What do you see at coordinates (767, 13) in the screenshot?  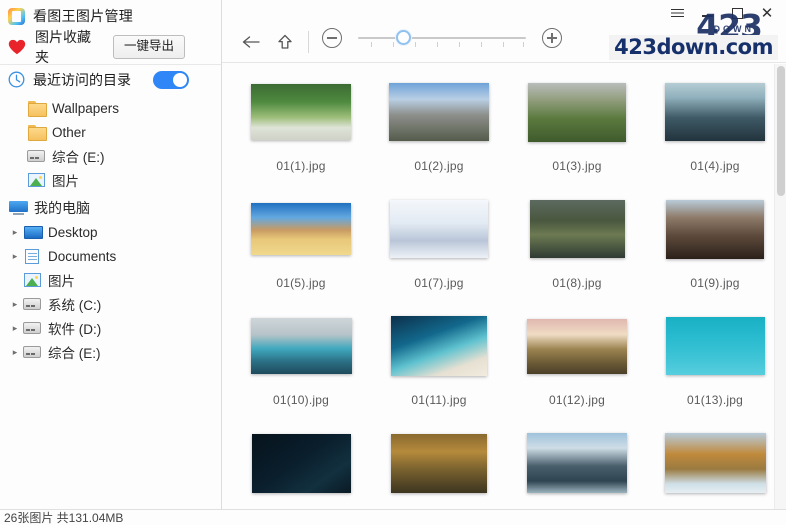 I see `close-icon: ✕` at bounding box center [767, 13].